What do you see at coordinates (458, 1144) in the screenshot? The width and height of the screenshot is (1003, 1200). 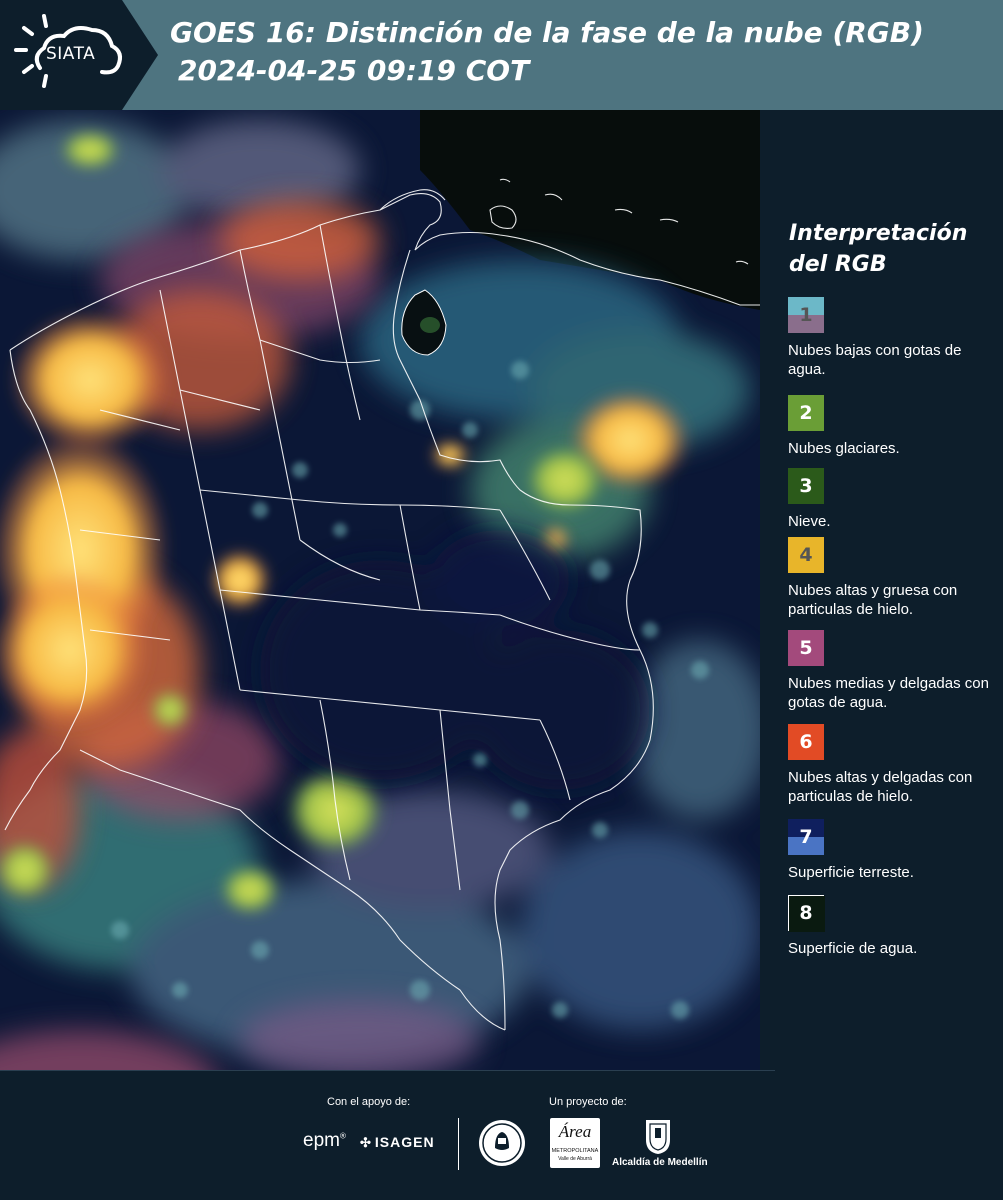 I see `footer-vertical-divider` at bounding box center [458, 1144].